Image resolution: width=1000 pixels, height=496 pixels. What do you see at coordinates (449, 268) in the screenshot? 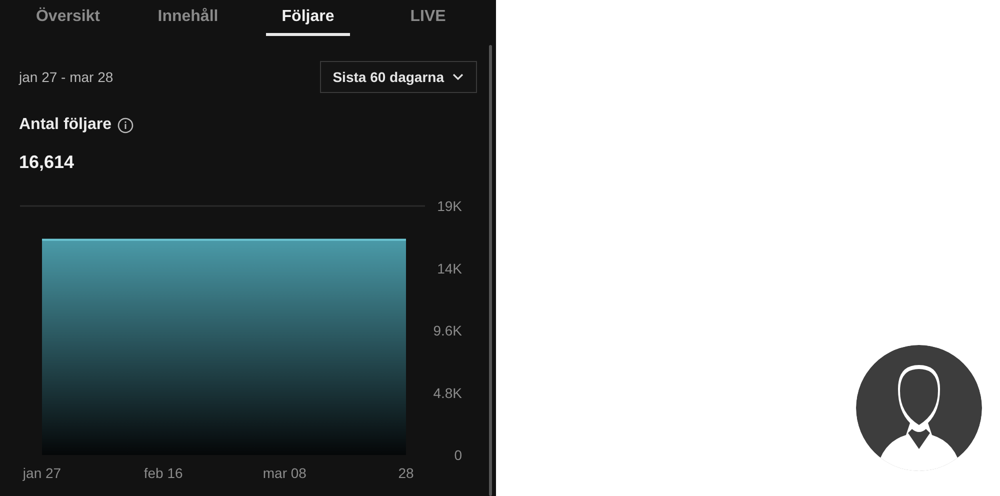
I see `y-tick-label: 14K` at bounding box center [449, 268].